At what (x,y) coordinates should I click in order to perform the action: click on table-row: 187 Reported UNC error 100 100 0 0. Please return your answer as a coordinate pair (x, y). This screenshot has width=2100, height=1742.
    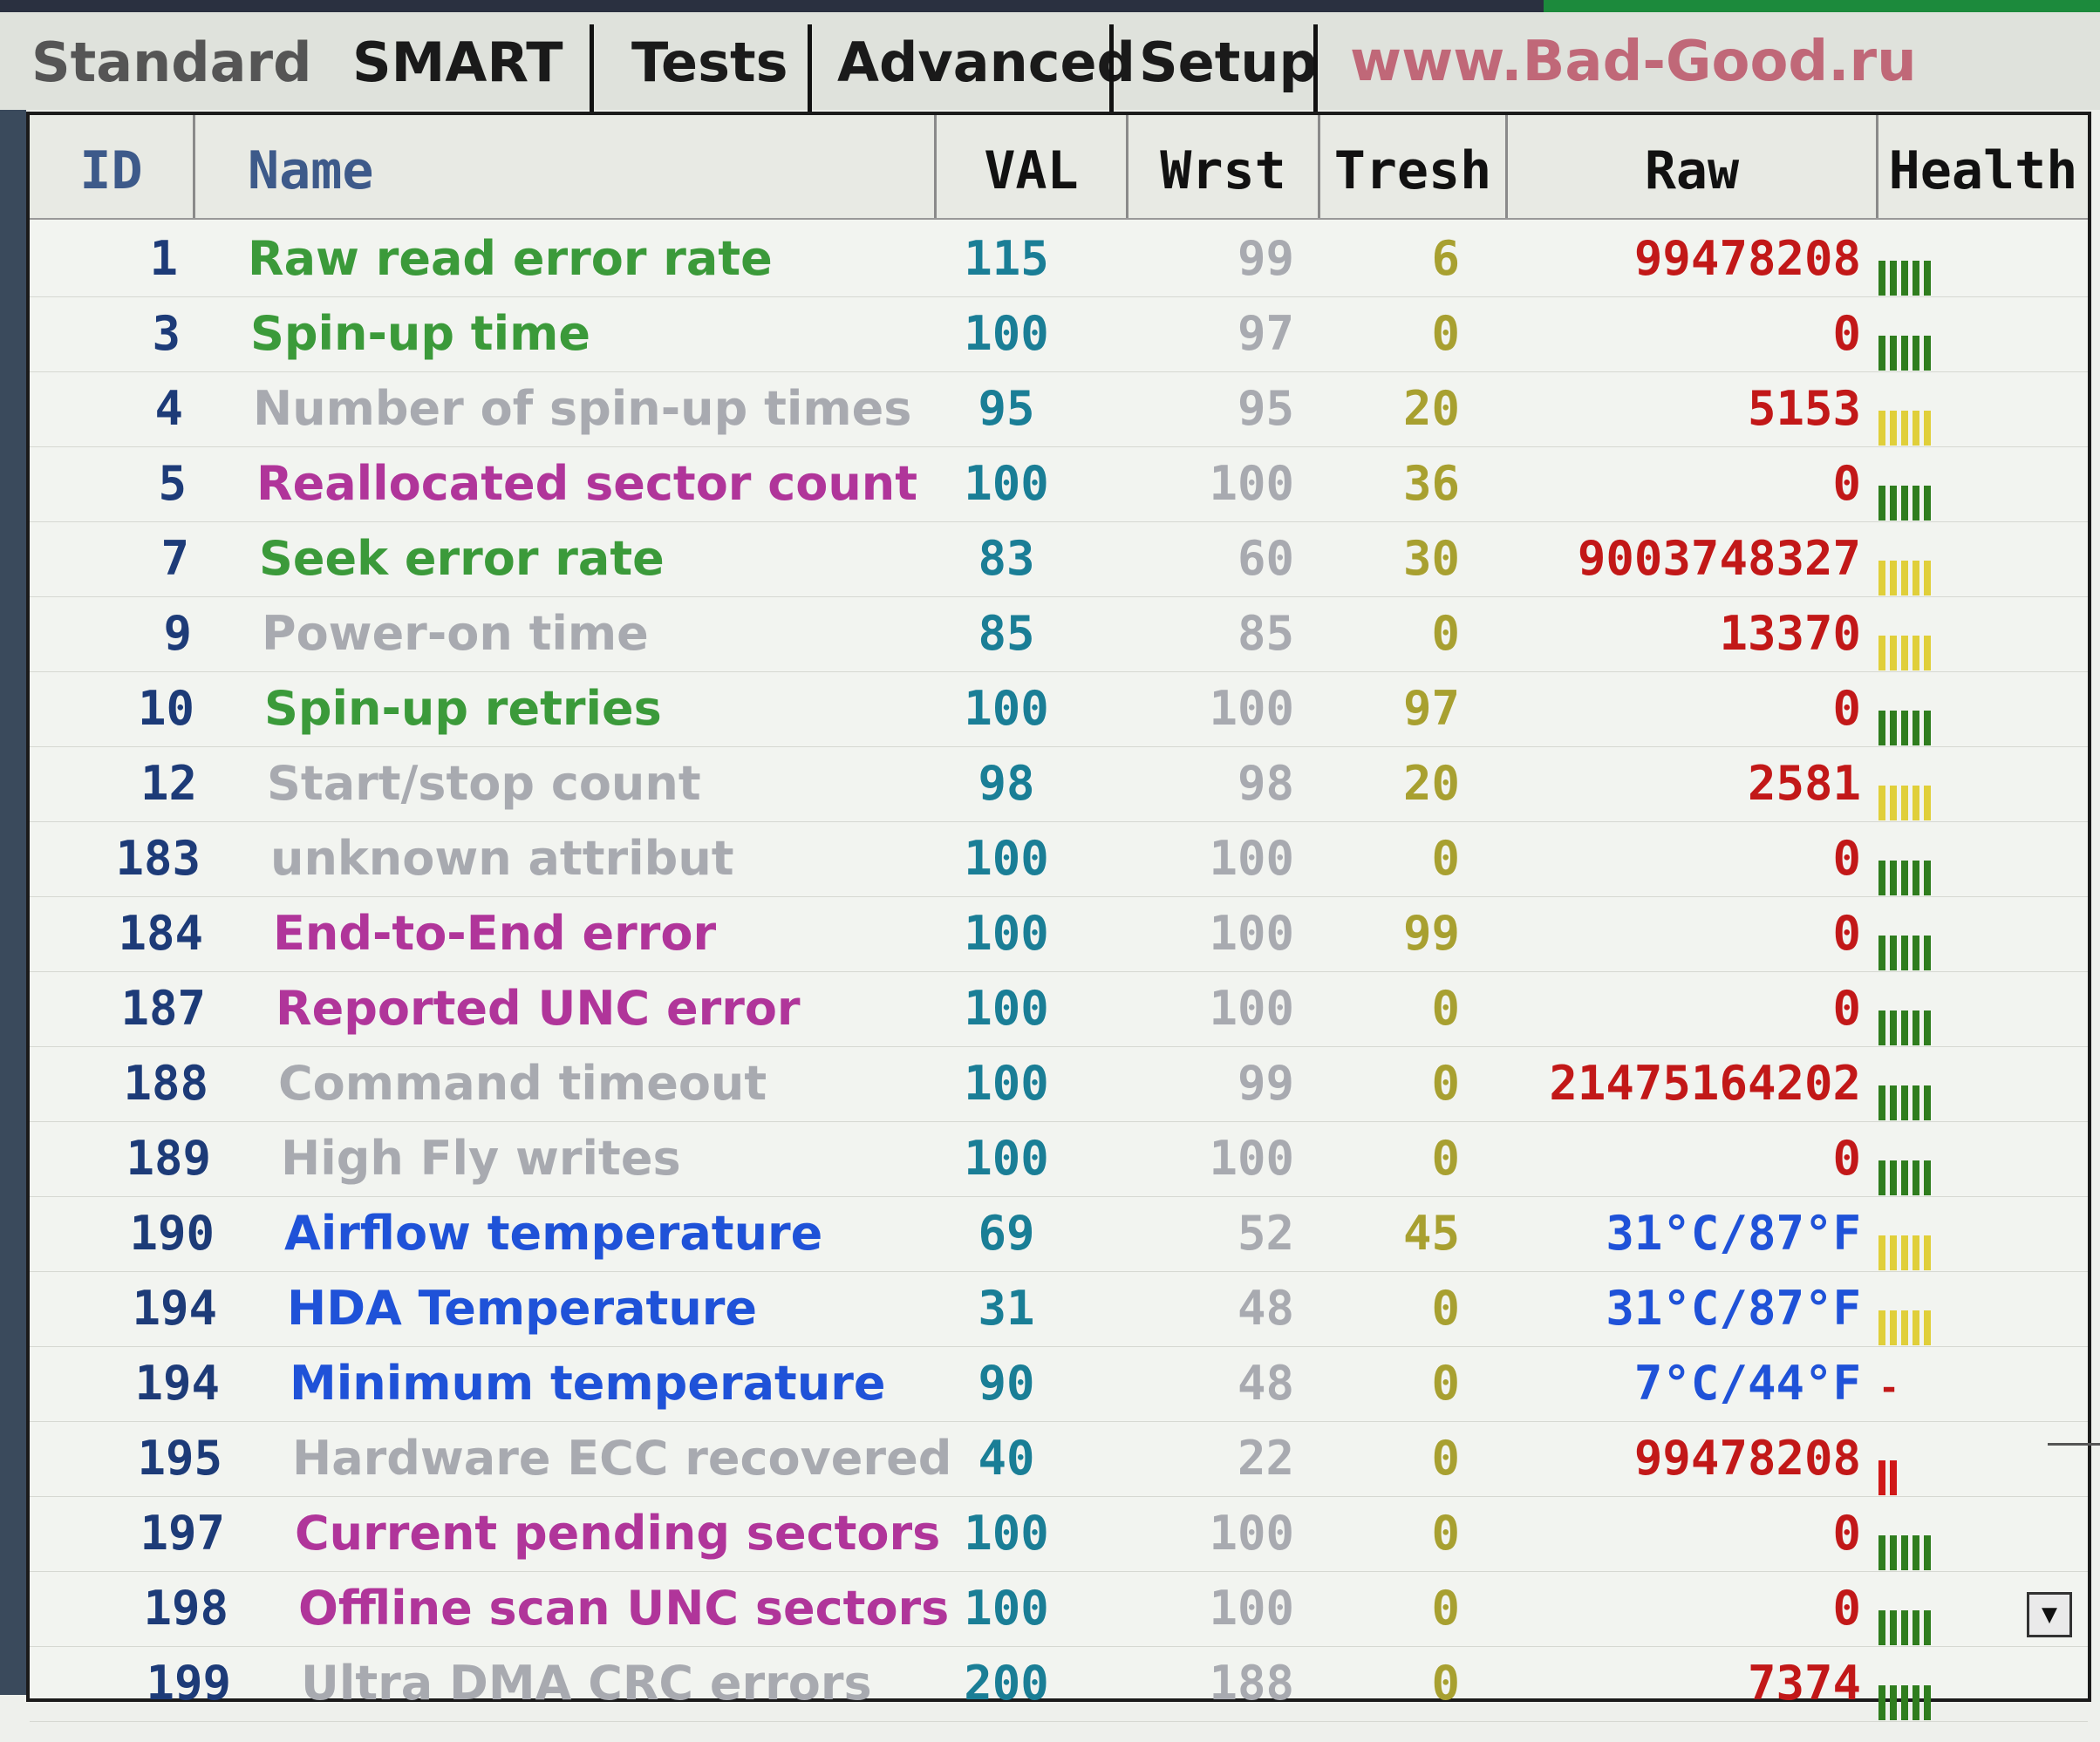
    Looking at the image, I should click on (1059, 1009).